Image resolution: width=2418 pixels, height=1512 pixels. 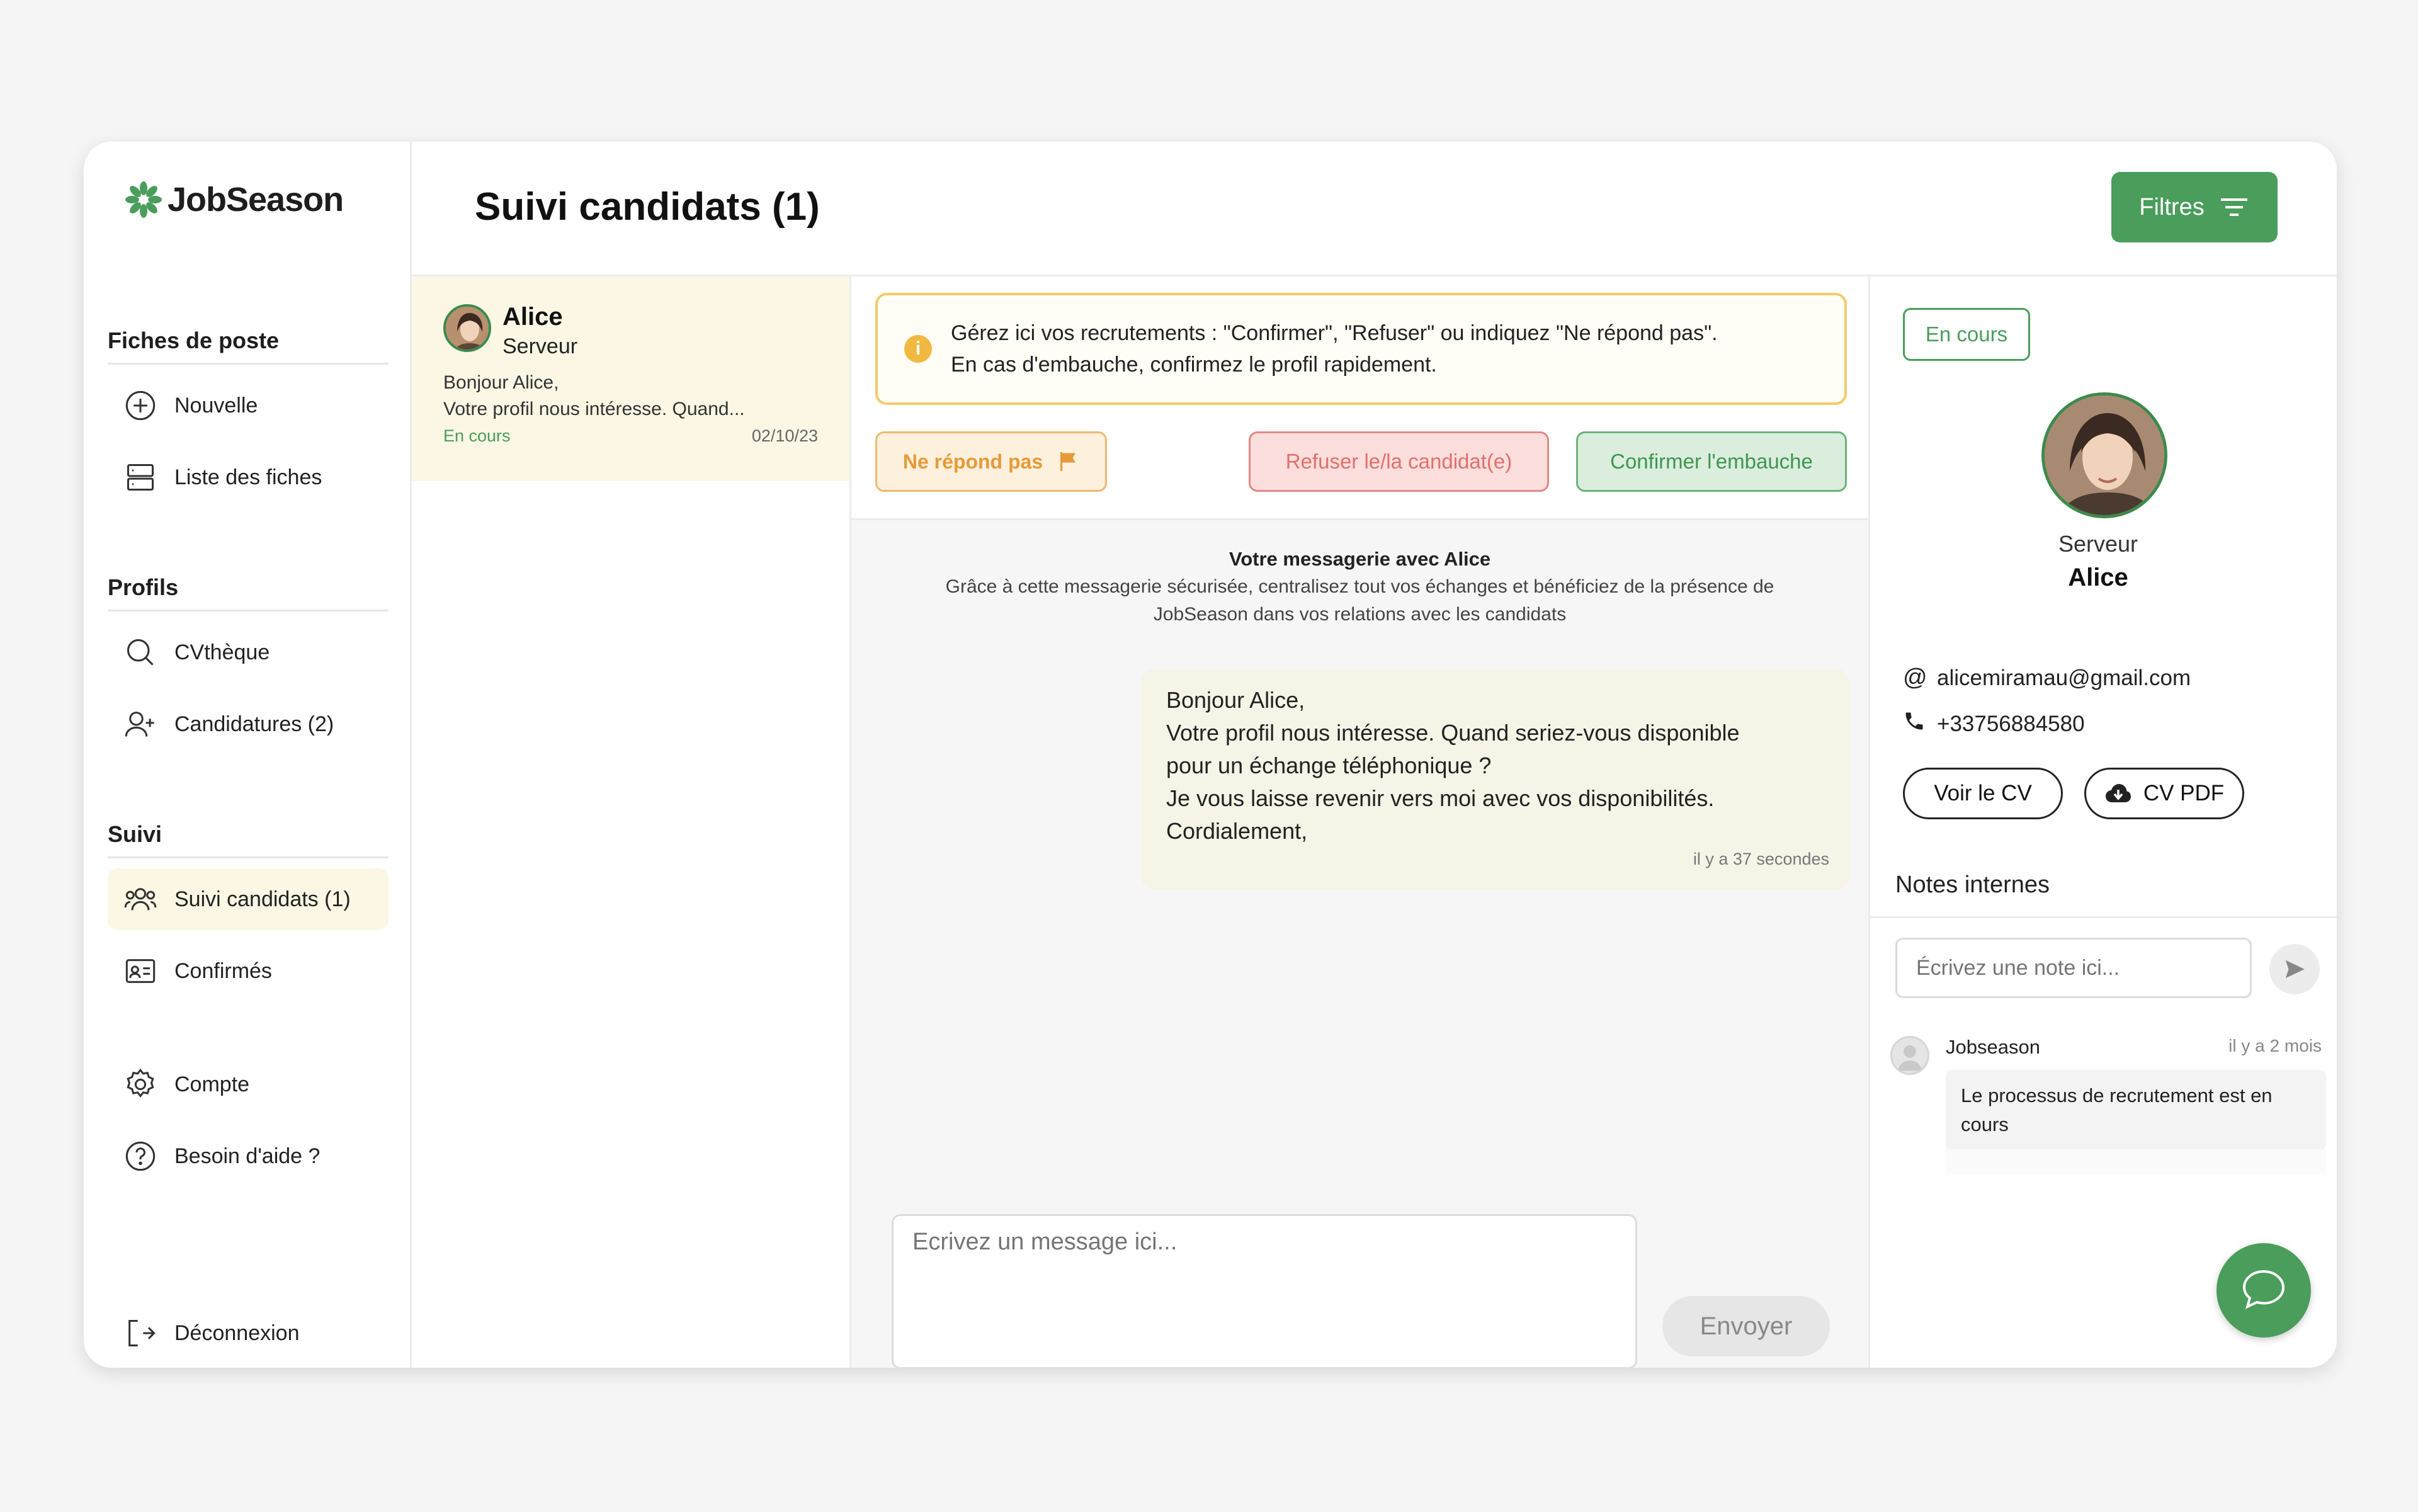 I want to click on sidebar-item-cvtheque: CVthèque, so click(x=248, y=652).